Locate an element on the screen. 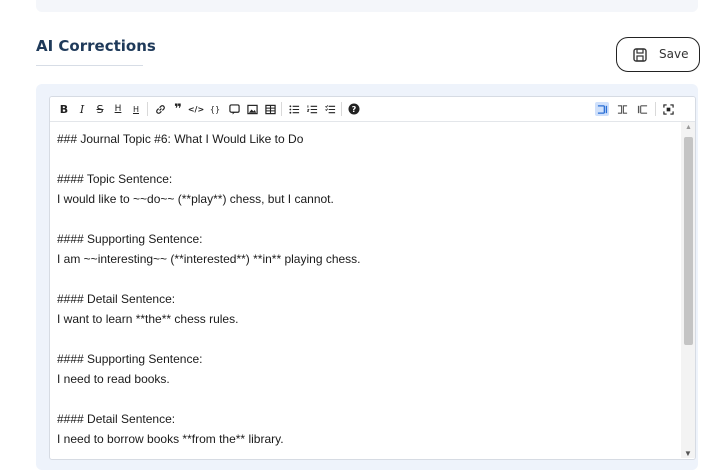 The height and width of the screenshot is (476, 709). image-icon is located at coordinates (252, 109).